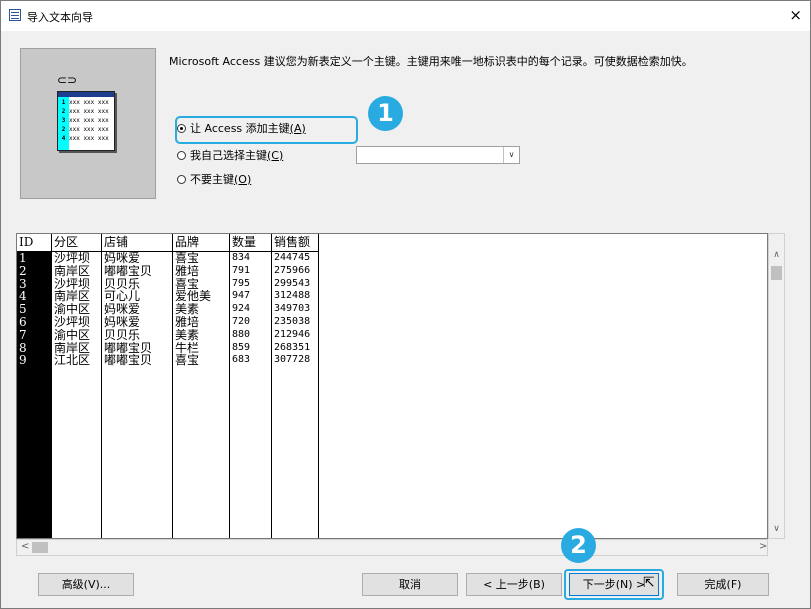 The width and height of the screenshot is (811, 609). I want to click on radio-unchecked-icon, so click(181, 179).